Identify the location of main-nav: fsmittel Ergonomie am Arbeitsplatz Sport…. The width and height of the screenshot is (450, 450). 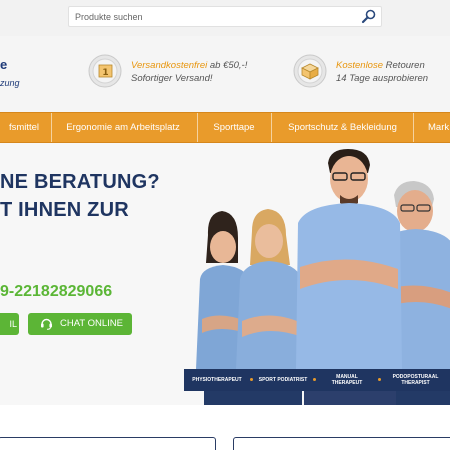
(225, 127).